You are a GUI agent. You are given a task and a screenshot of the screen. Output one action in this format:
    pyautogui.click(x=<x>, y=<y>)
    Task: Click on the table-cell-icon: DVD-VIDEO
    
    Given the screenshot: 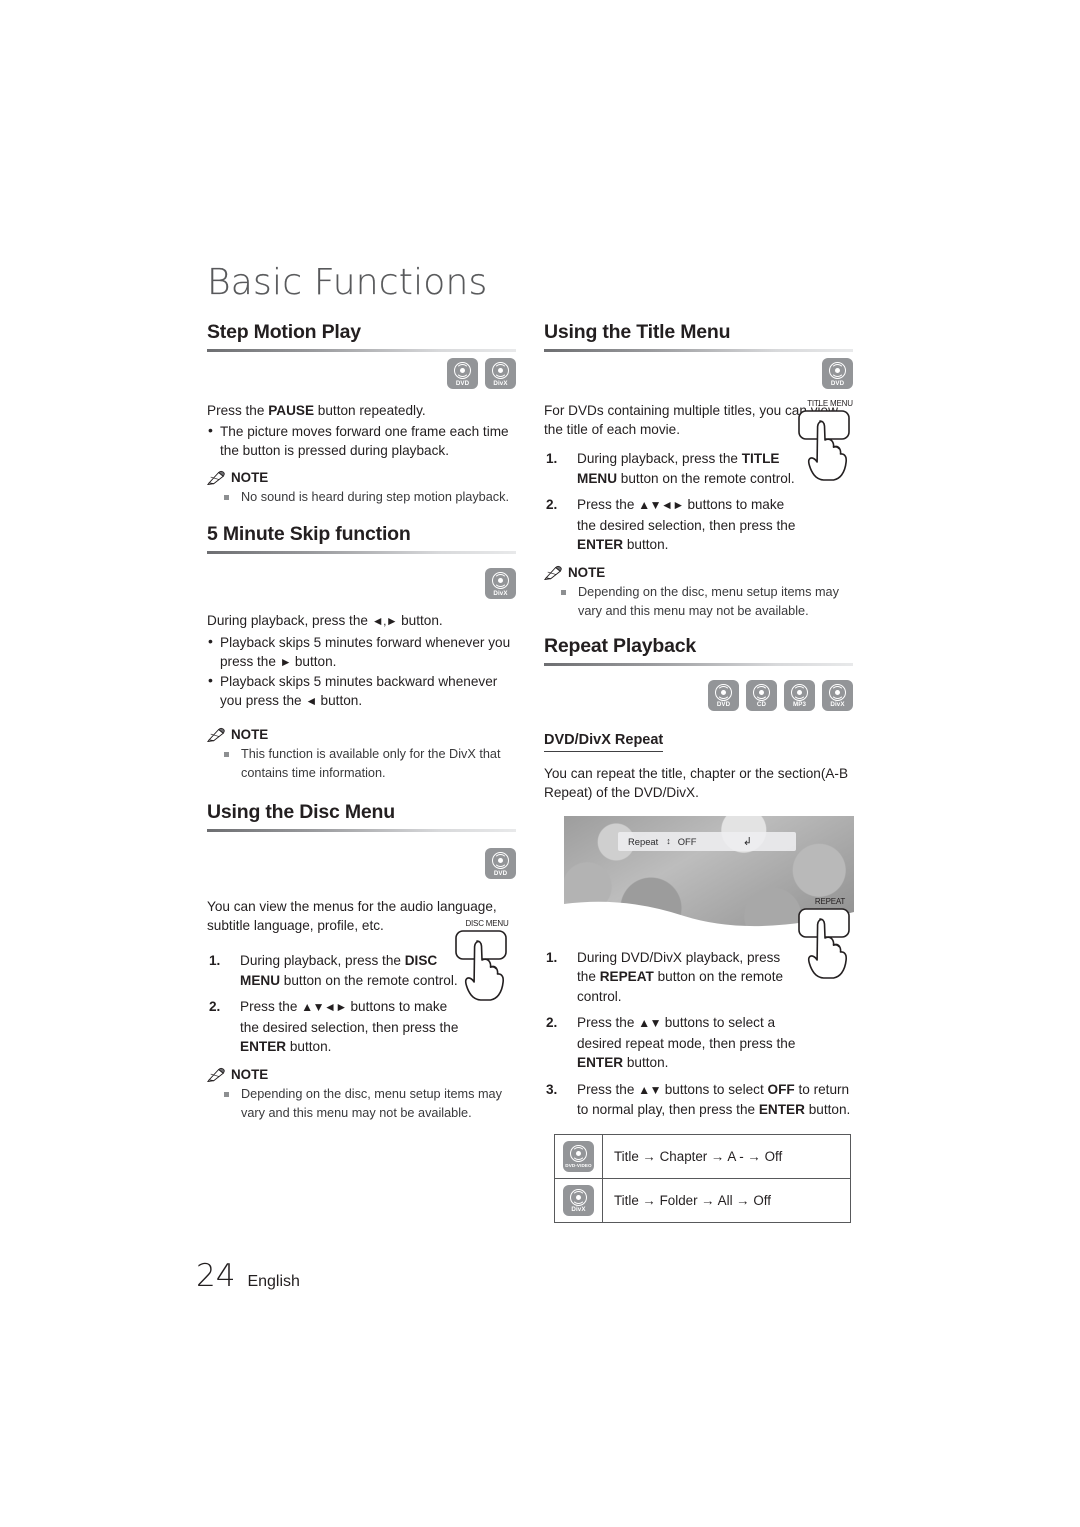 What is the action you would take?
    pyautogui.click(x=578, y=1156)
    